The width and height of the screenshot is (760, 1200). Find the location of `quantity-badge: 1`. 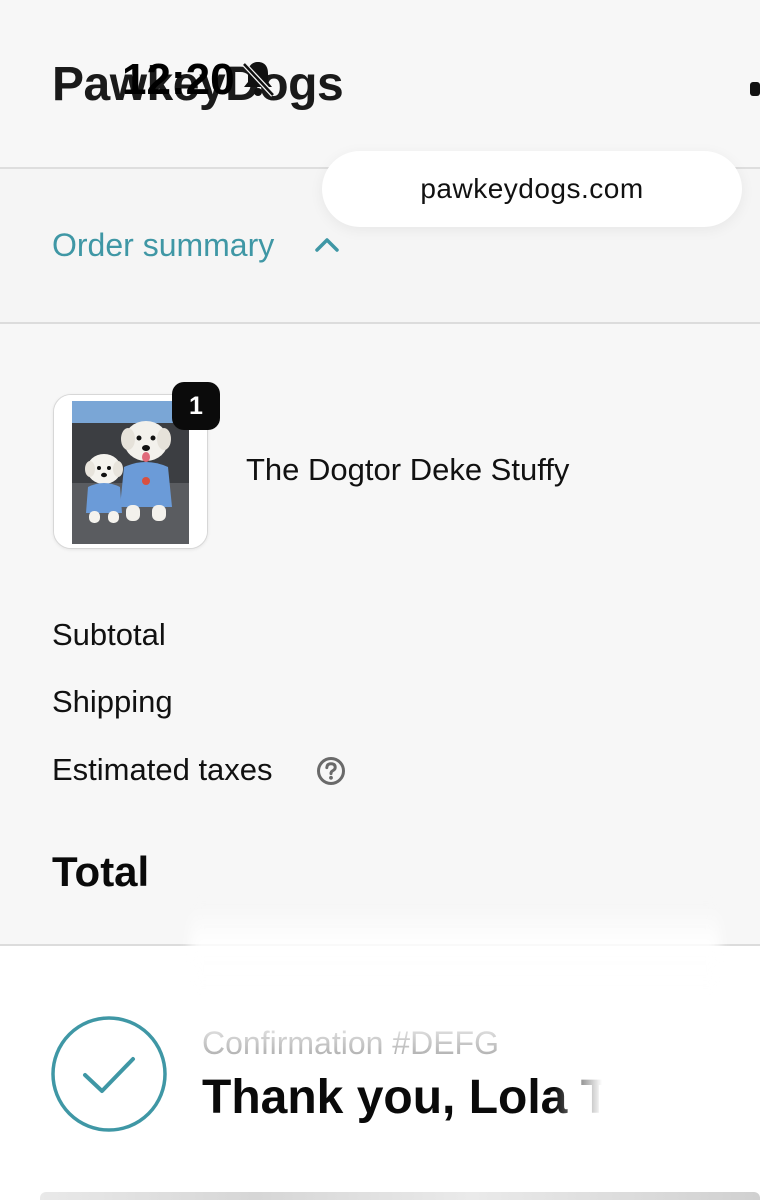

quantity-badge: 1 is located at coordinates (196, 406).